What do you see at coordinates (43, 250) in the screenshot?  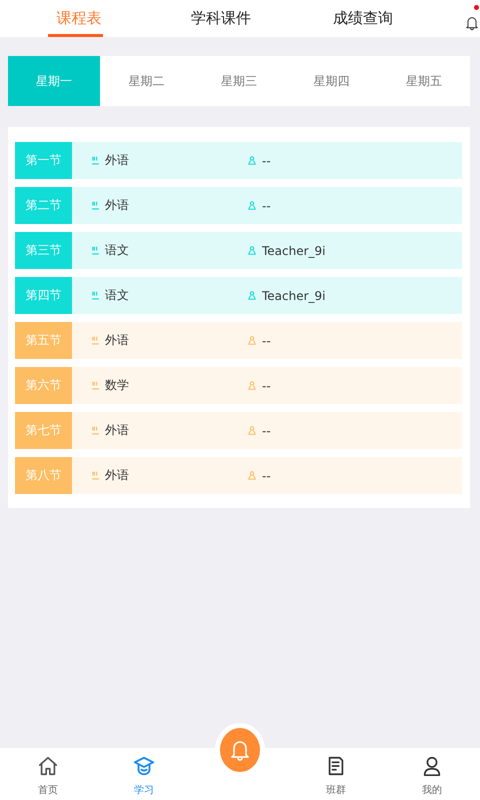 I see `period-label: 第三节` at bounding box center [43, 250].